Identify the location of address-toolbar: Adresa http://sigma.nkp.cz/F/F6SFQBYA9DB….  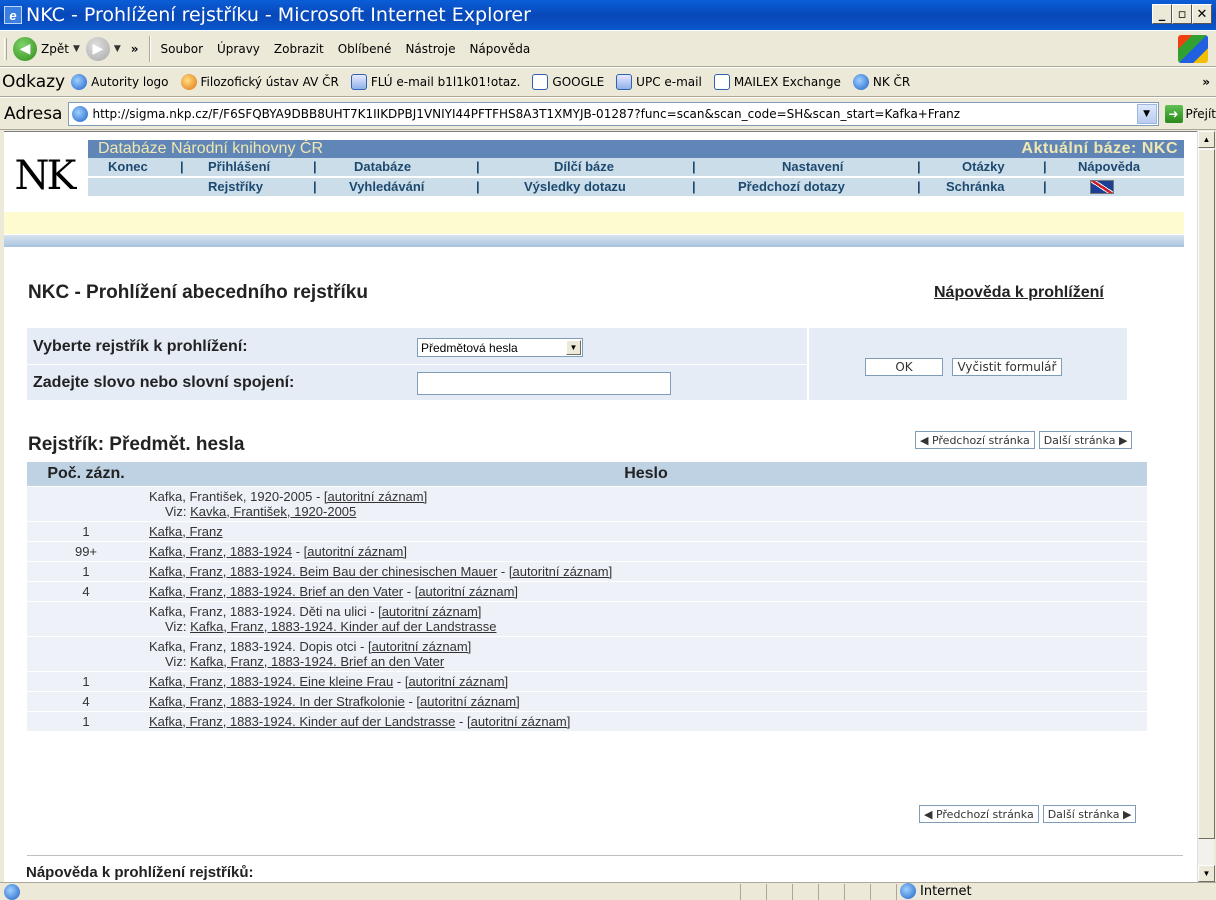
(608, 113).